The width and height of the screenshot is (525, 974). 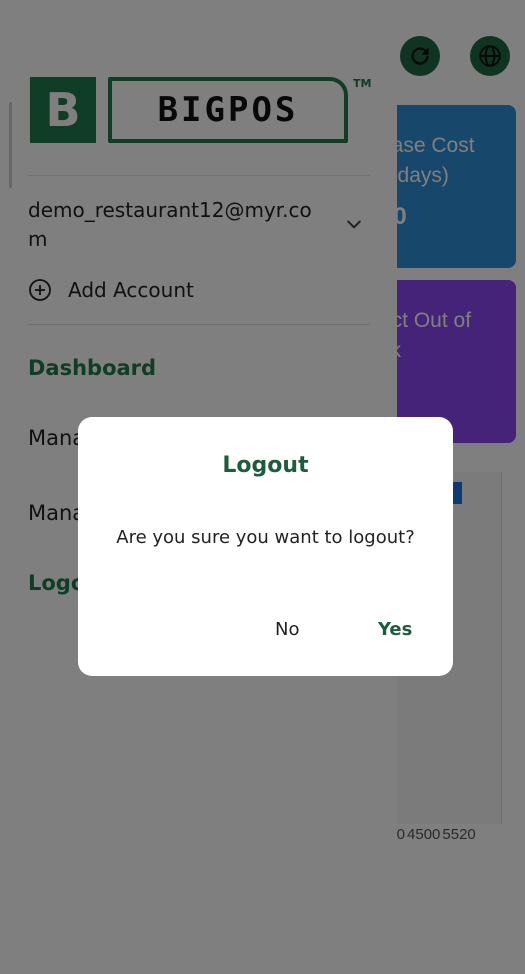 I want to click on no-button: No, so click(x=287, y=629).